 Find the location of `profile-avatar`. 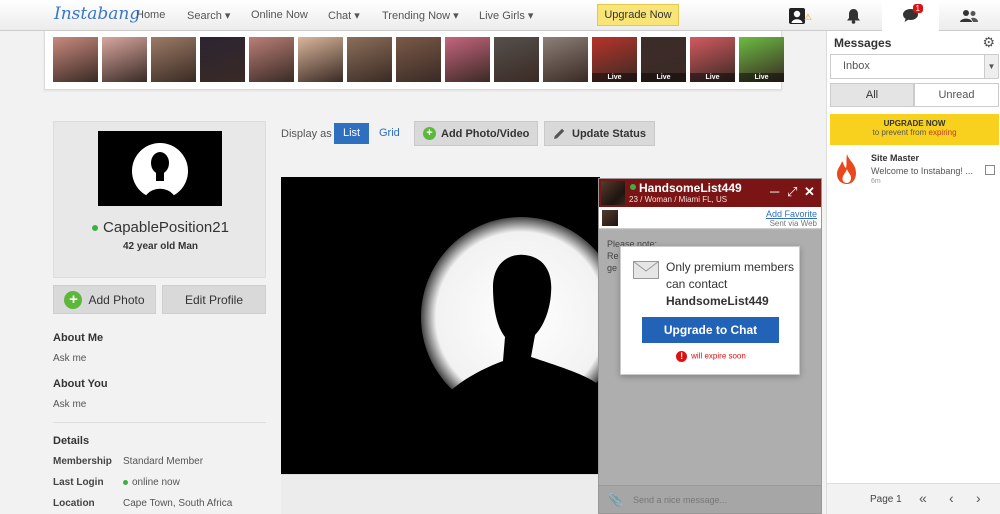

profile-avatar is located at coordinates (160, 168).